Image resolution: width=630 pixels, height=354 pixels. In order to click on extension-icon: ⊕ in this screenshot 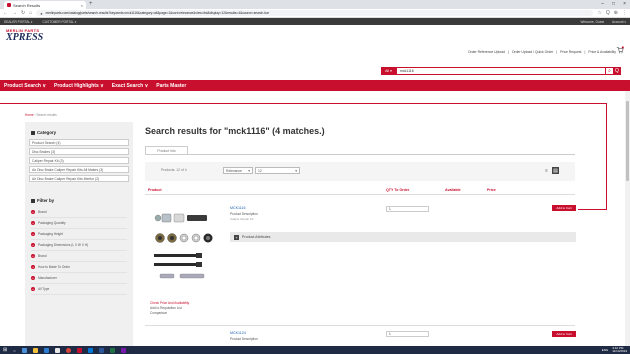, I will do `click(616, 13)`.